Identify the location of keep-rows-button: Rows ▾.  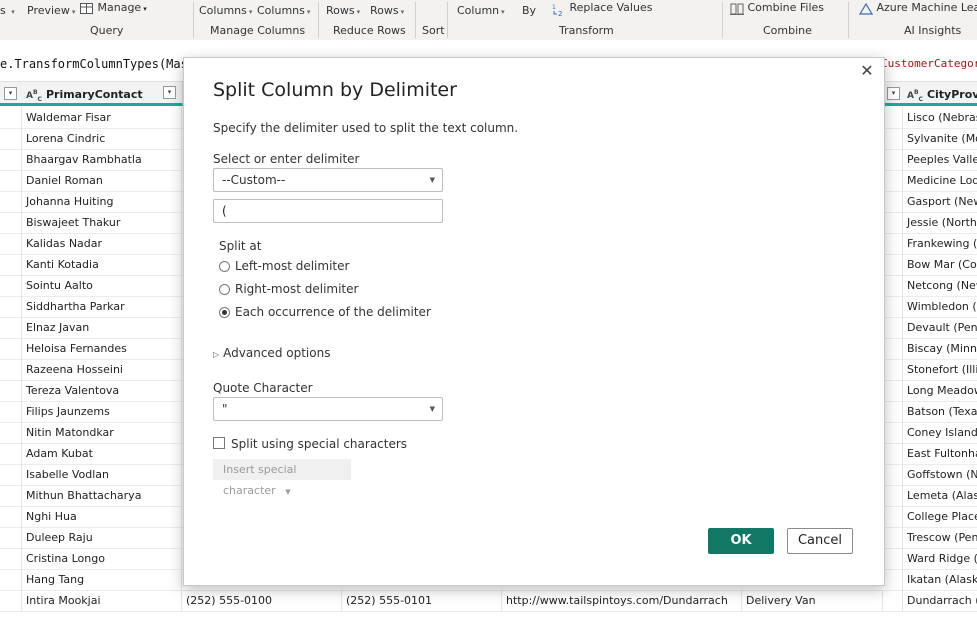
(343, 11).